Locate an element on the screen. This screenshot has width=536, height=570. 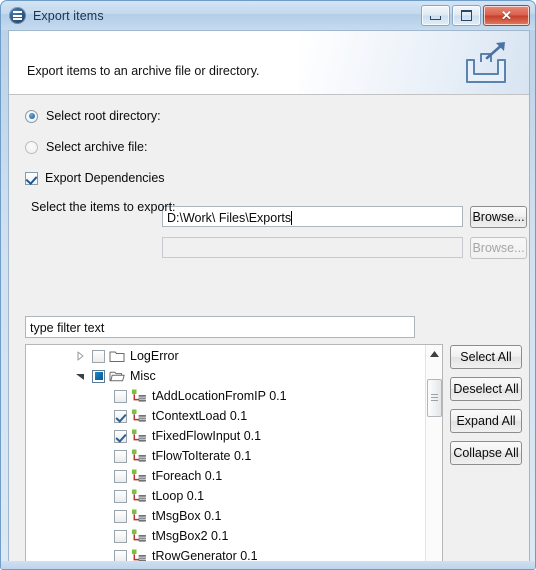
tree-row: tAddLocationFromIP 0.1 is located at coordinates (226, 396).